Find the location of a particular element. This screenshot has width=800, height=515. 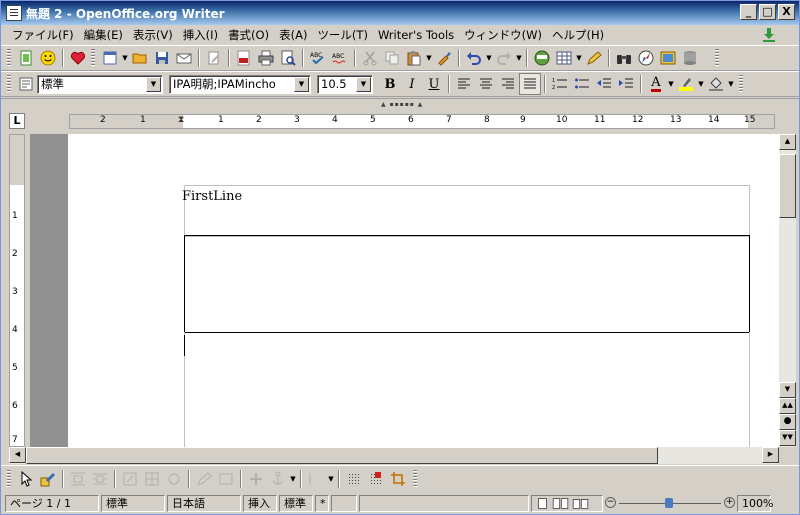

copy-button is located at coordinates (392, 58).